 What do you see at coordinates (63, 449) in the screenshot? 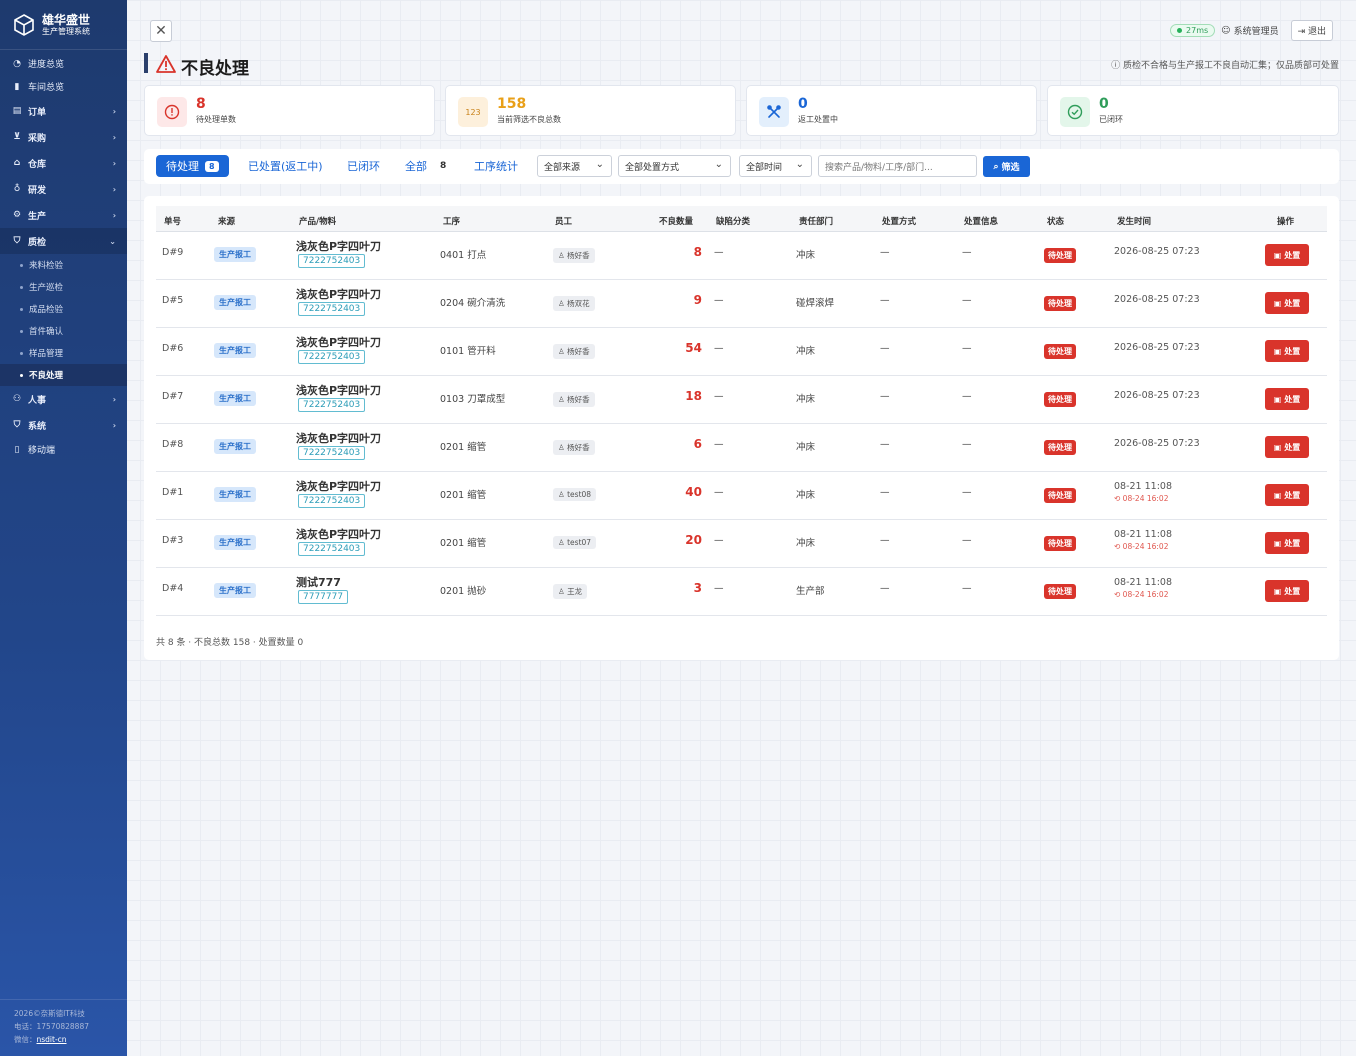
I see `sidebar-item-mobile: ▯ 移动端` at bounding box center [63, 449].